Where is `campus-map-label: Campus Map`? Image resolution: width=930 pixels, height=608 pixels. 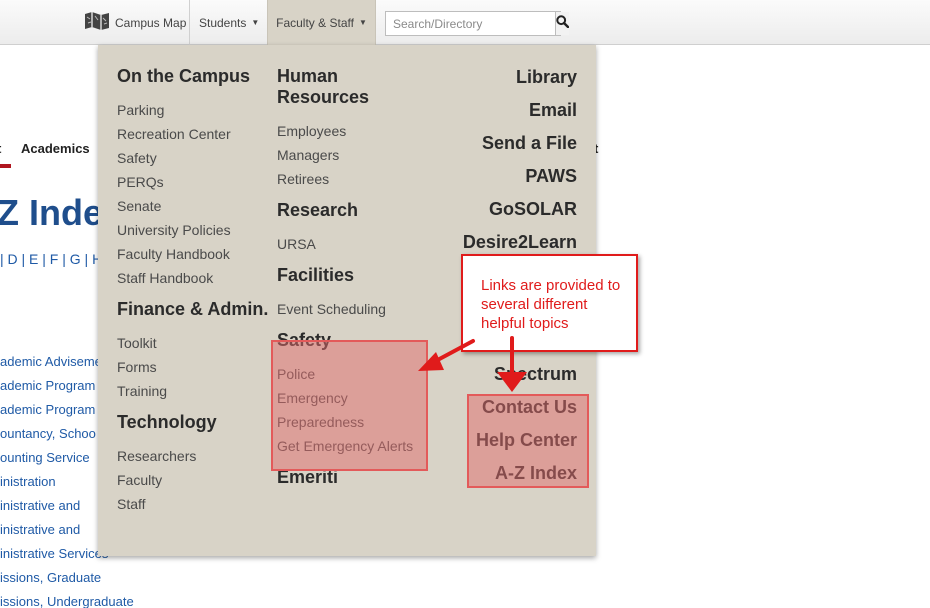
campus-map-label: Campus Map is located at coordinates (151, 22).